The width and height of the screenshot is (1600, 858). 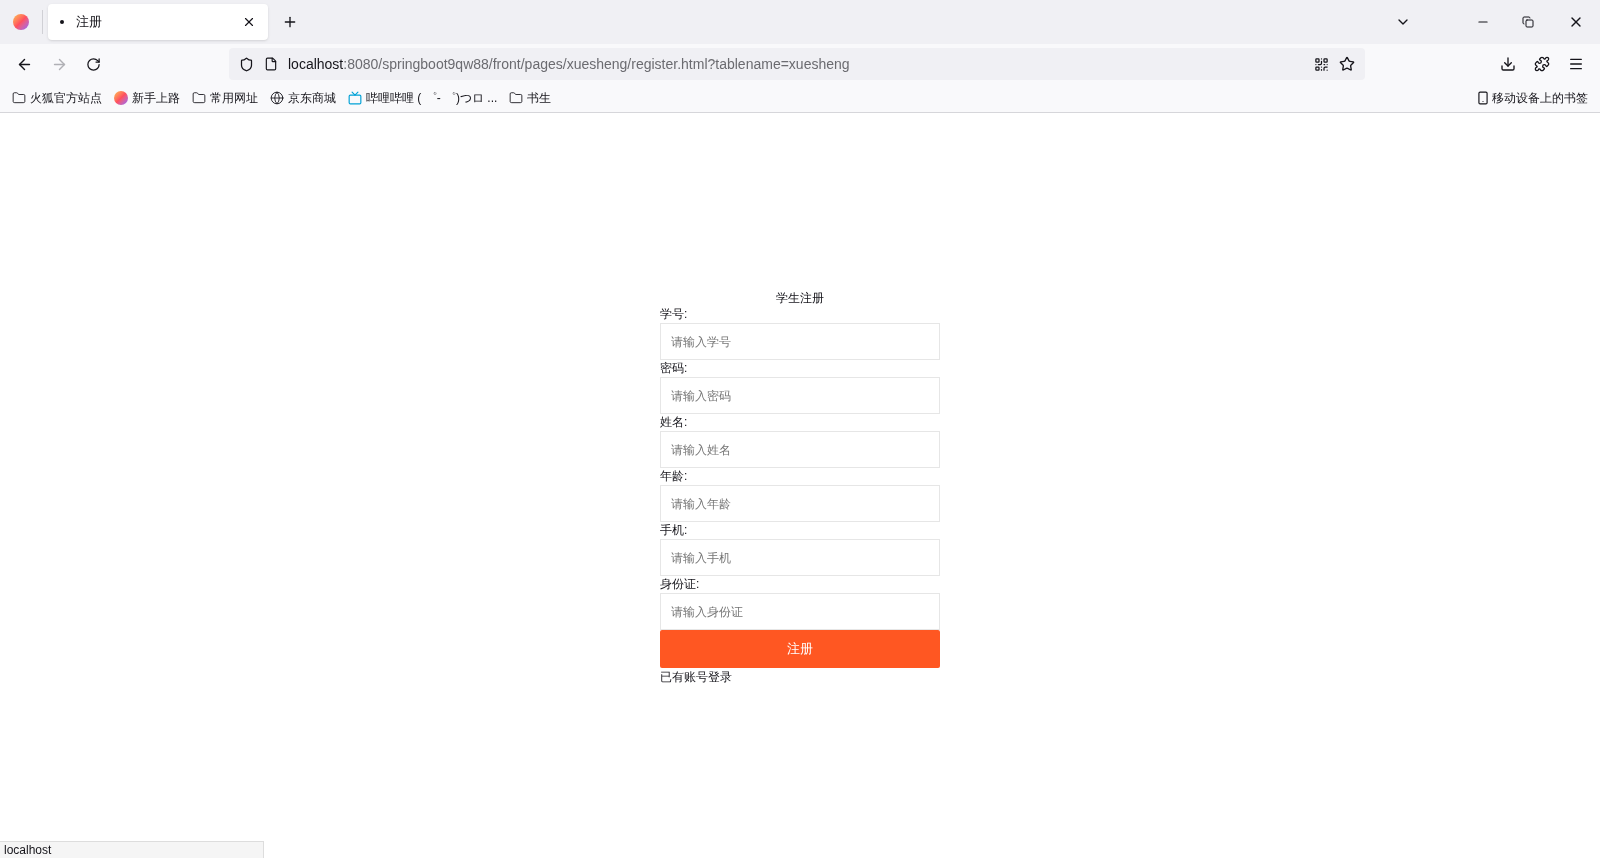 What do you see at coordinates (277, 98) in the screenshot?
I see `globe-icon` at bounding box center [277, 98].